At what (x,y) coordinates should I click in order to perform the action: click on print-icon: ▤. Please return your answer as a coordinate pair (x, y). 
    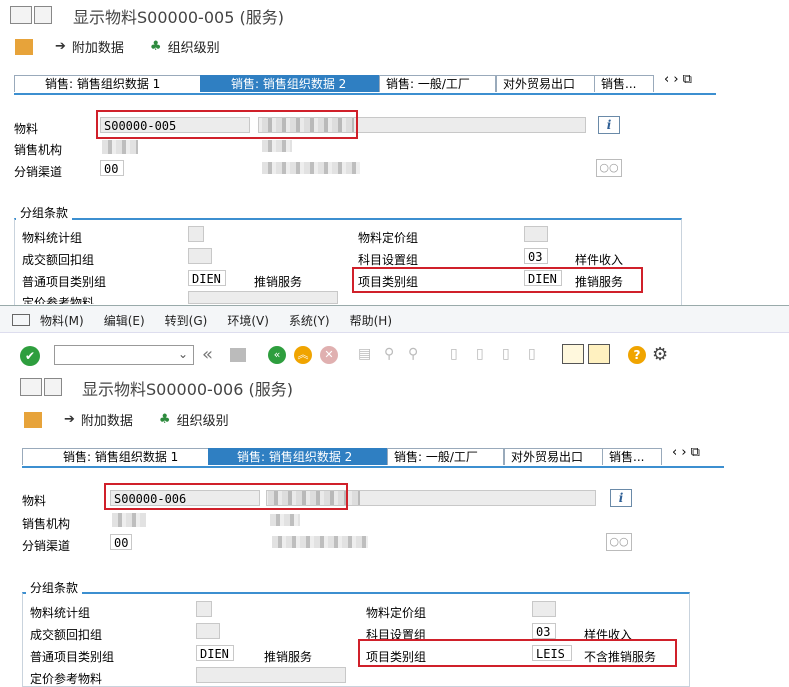
    Looking at the image, I should click on (364, 354).